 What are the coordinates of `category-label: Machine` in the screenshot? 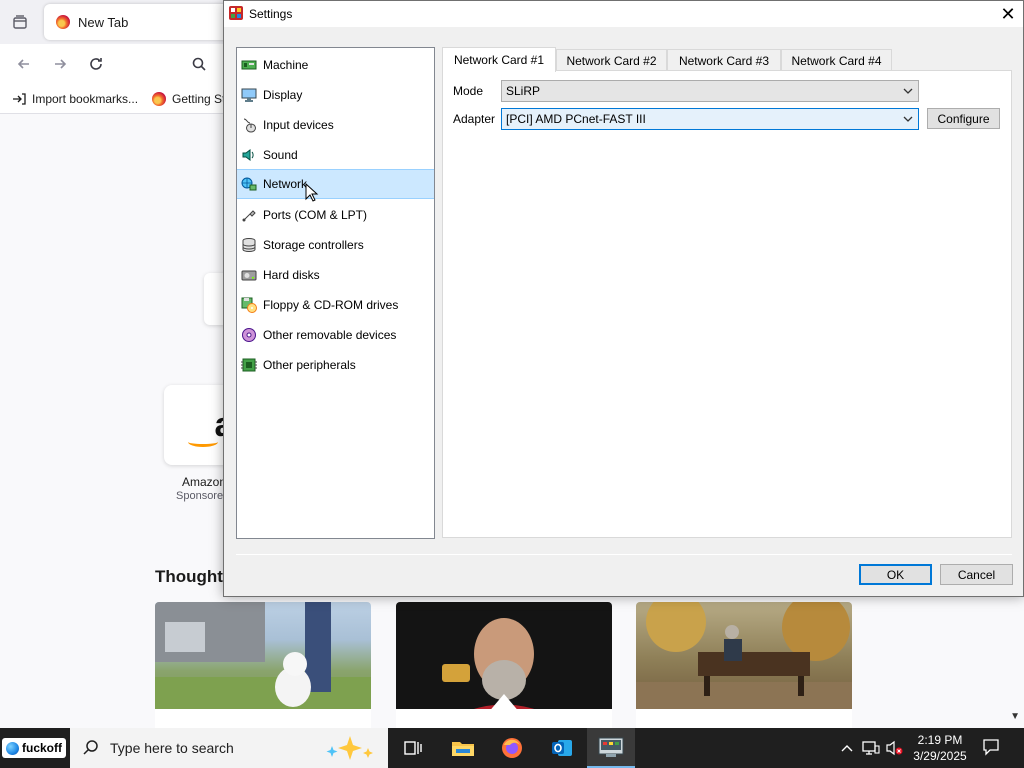 It's located at (286, 65).